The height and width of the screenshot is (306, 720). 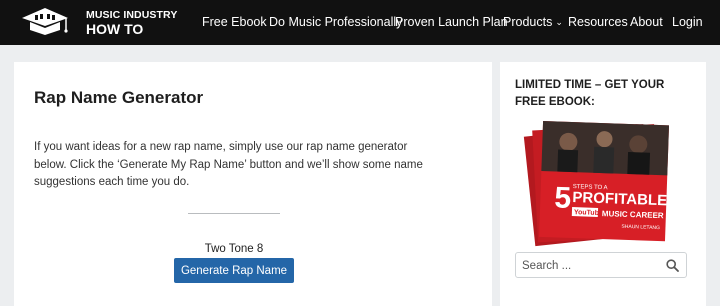 What do you see at coordinates (559, 22) in the screenshot?
I see `chevron-down-icon: ⌄` at bounding box center [559, 22].